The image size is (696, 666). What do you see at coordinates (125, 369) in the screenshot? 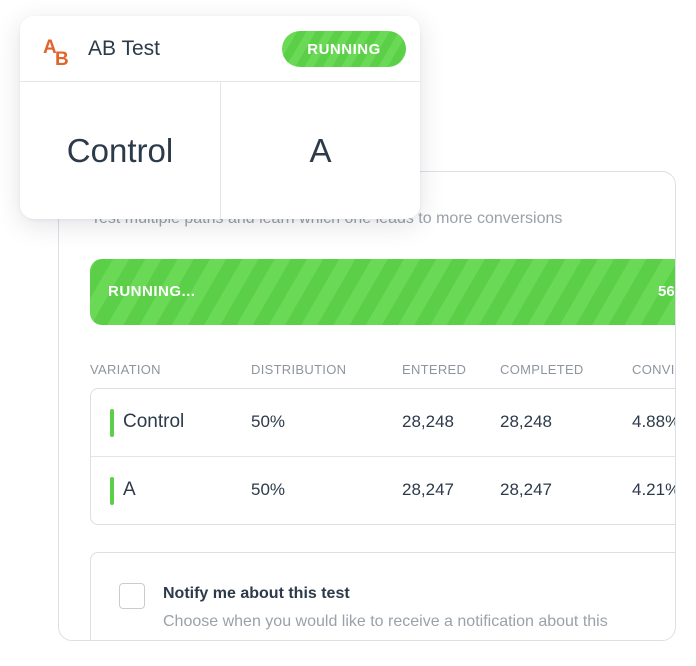
I see `column-header-variation: VARIATION` at bounding box center [125, 369].